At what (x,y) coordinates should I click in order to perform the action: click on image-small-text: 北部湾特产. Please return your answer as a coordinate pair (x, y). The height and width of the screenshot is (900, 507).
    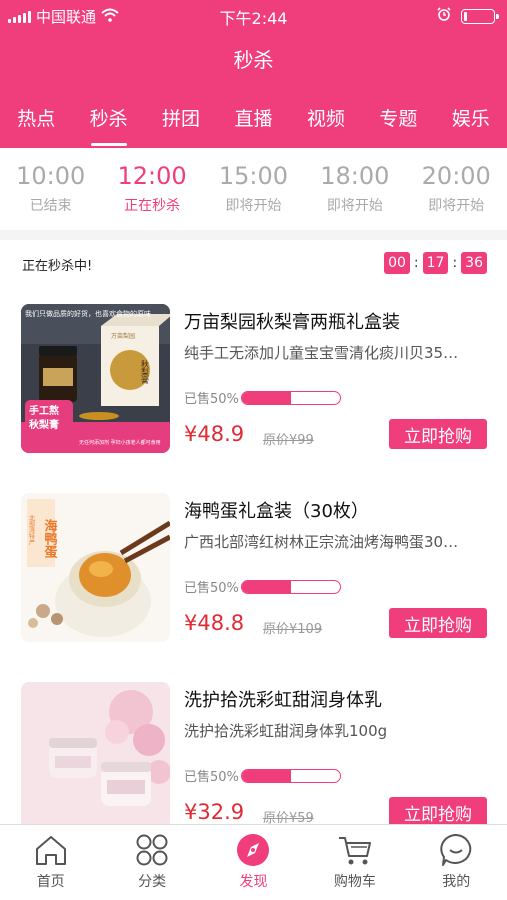
    Looking at the image, I should click on (31, 530).